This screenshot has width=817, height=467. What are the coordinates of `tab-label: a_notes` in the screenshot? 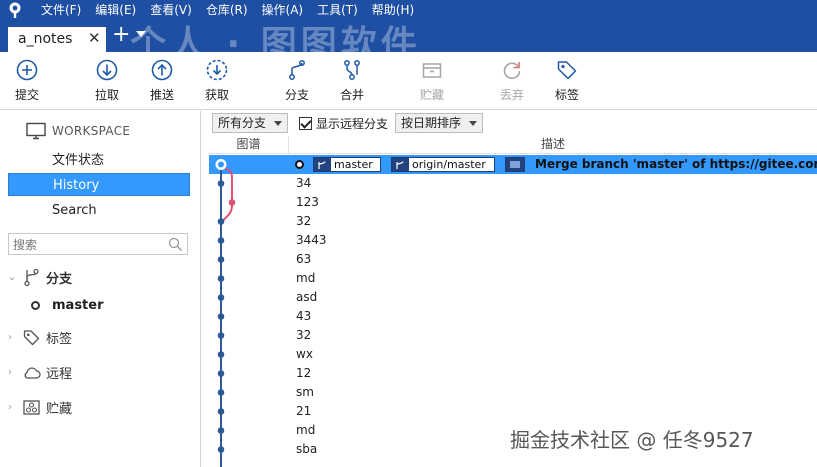 It's located at (45, 39).